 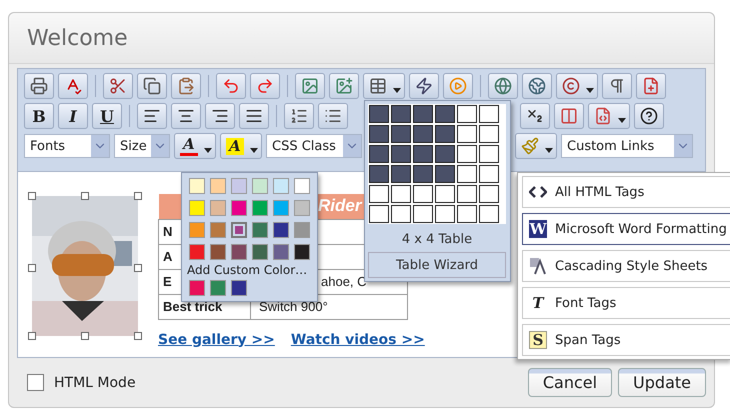 What do you see at coordinates (195, 146) in the screenshot?
I see `font-color-button: A` at bounding box center [195, 146].